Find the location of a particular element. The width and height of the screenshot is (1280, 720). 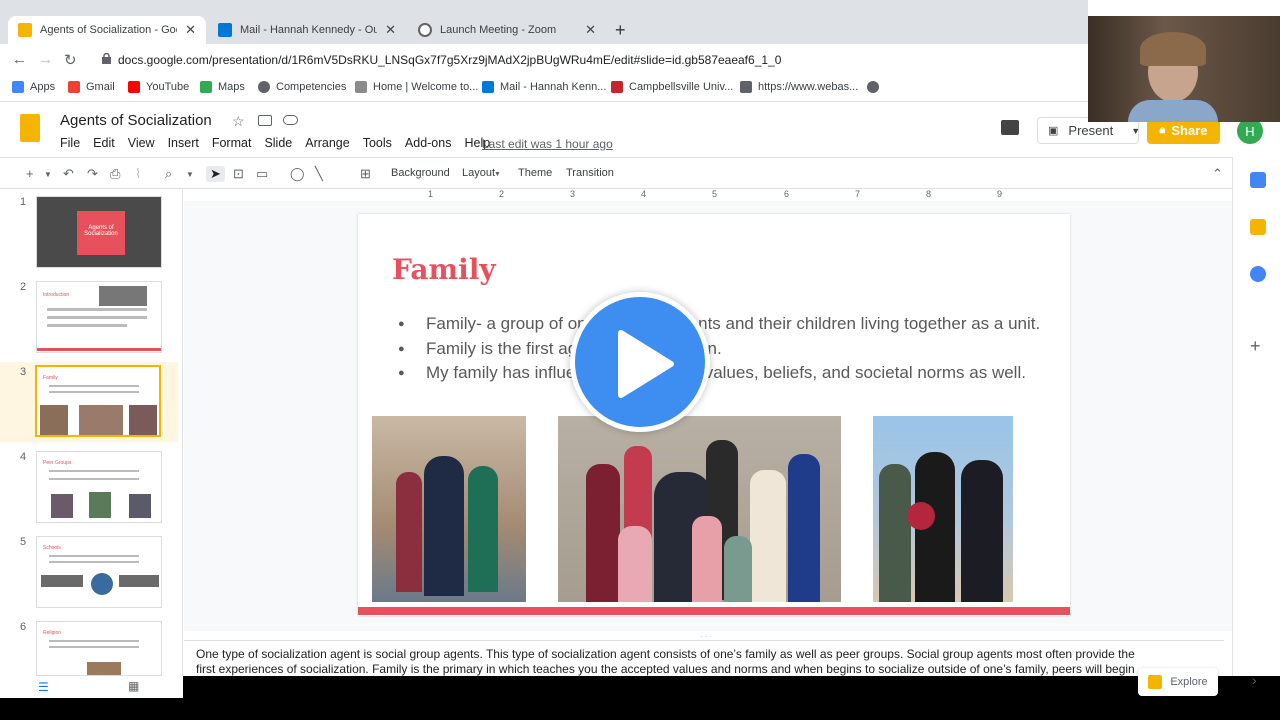

comment-icon is located at coordinates (1010, 127).